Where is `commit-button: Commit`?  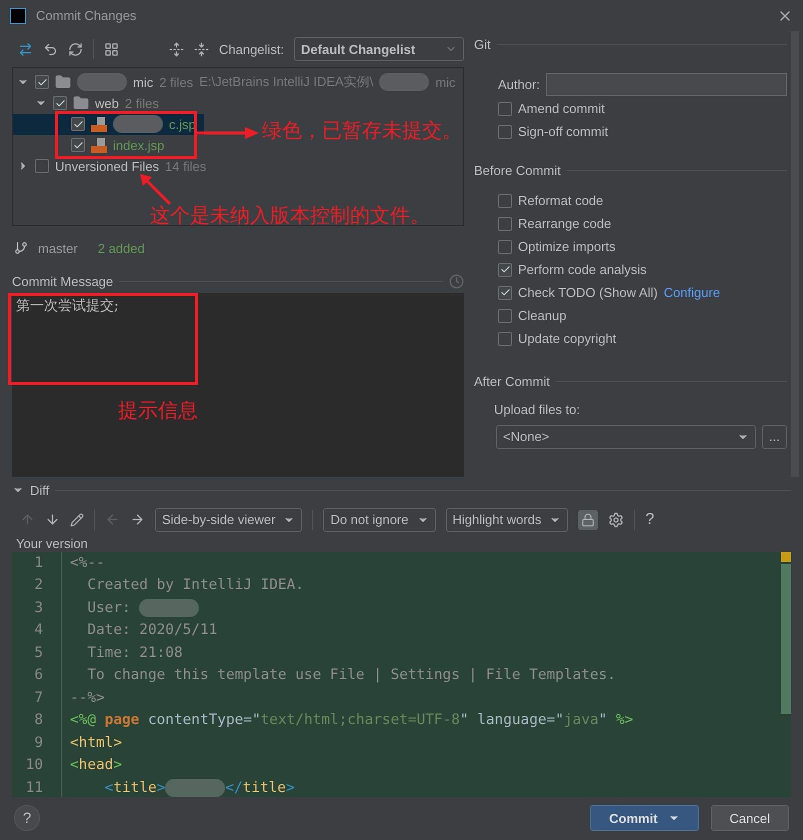
commit-button: Commit is located at coordinates (644, 818).